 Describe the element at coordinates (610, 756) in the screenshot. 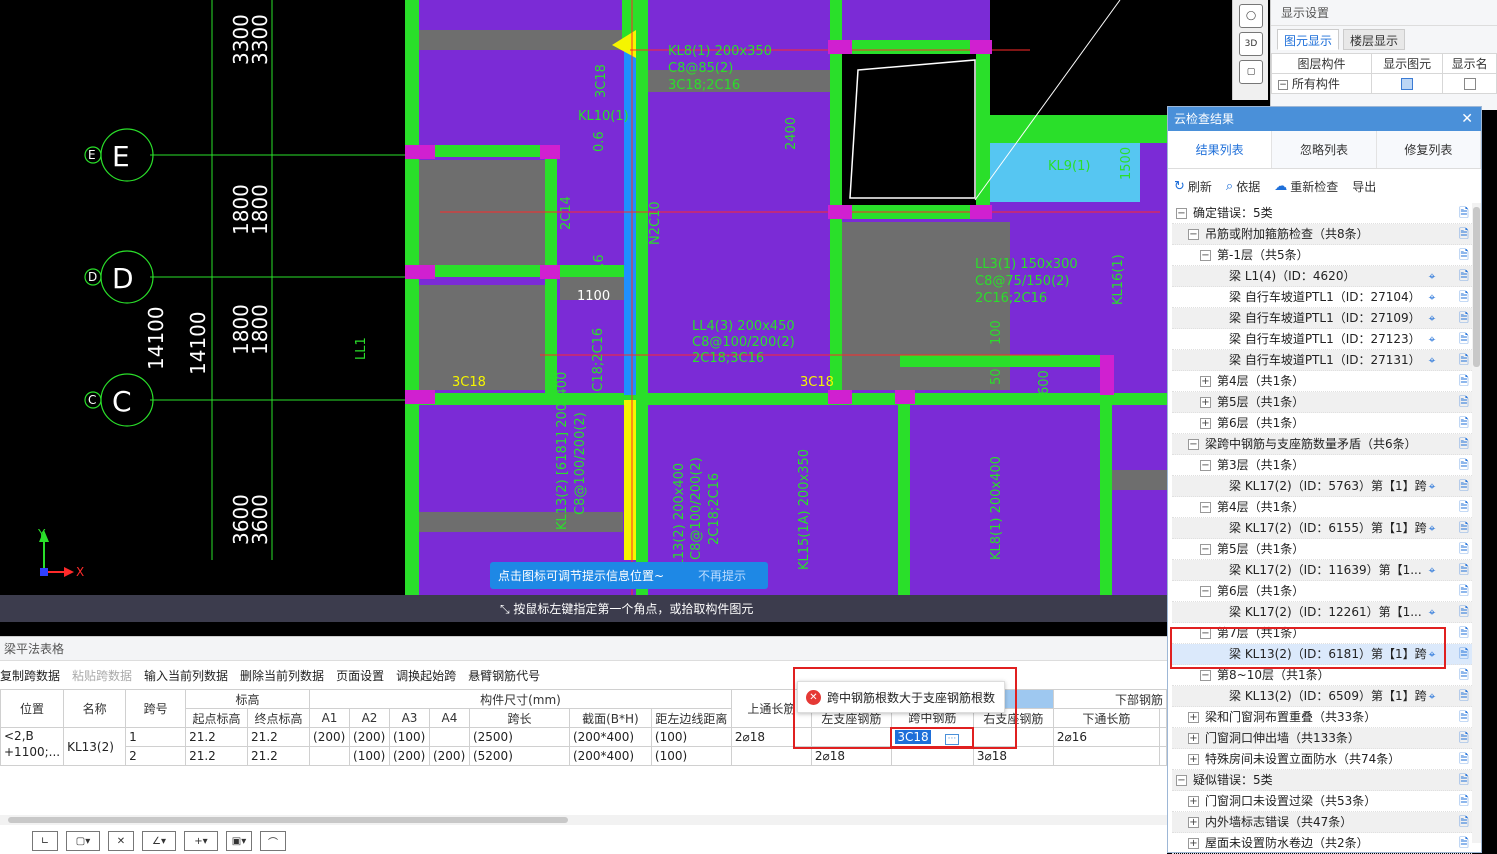

I see `cell-section: (200*400)` at that location.